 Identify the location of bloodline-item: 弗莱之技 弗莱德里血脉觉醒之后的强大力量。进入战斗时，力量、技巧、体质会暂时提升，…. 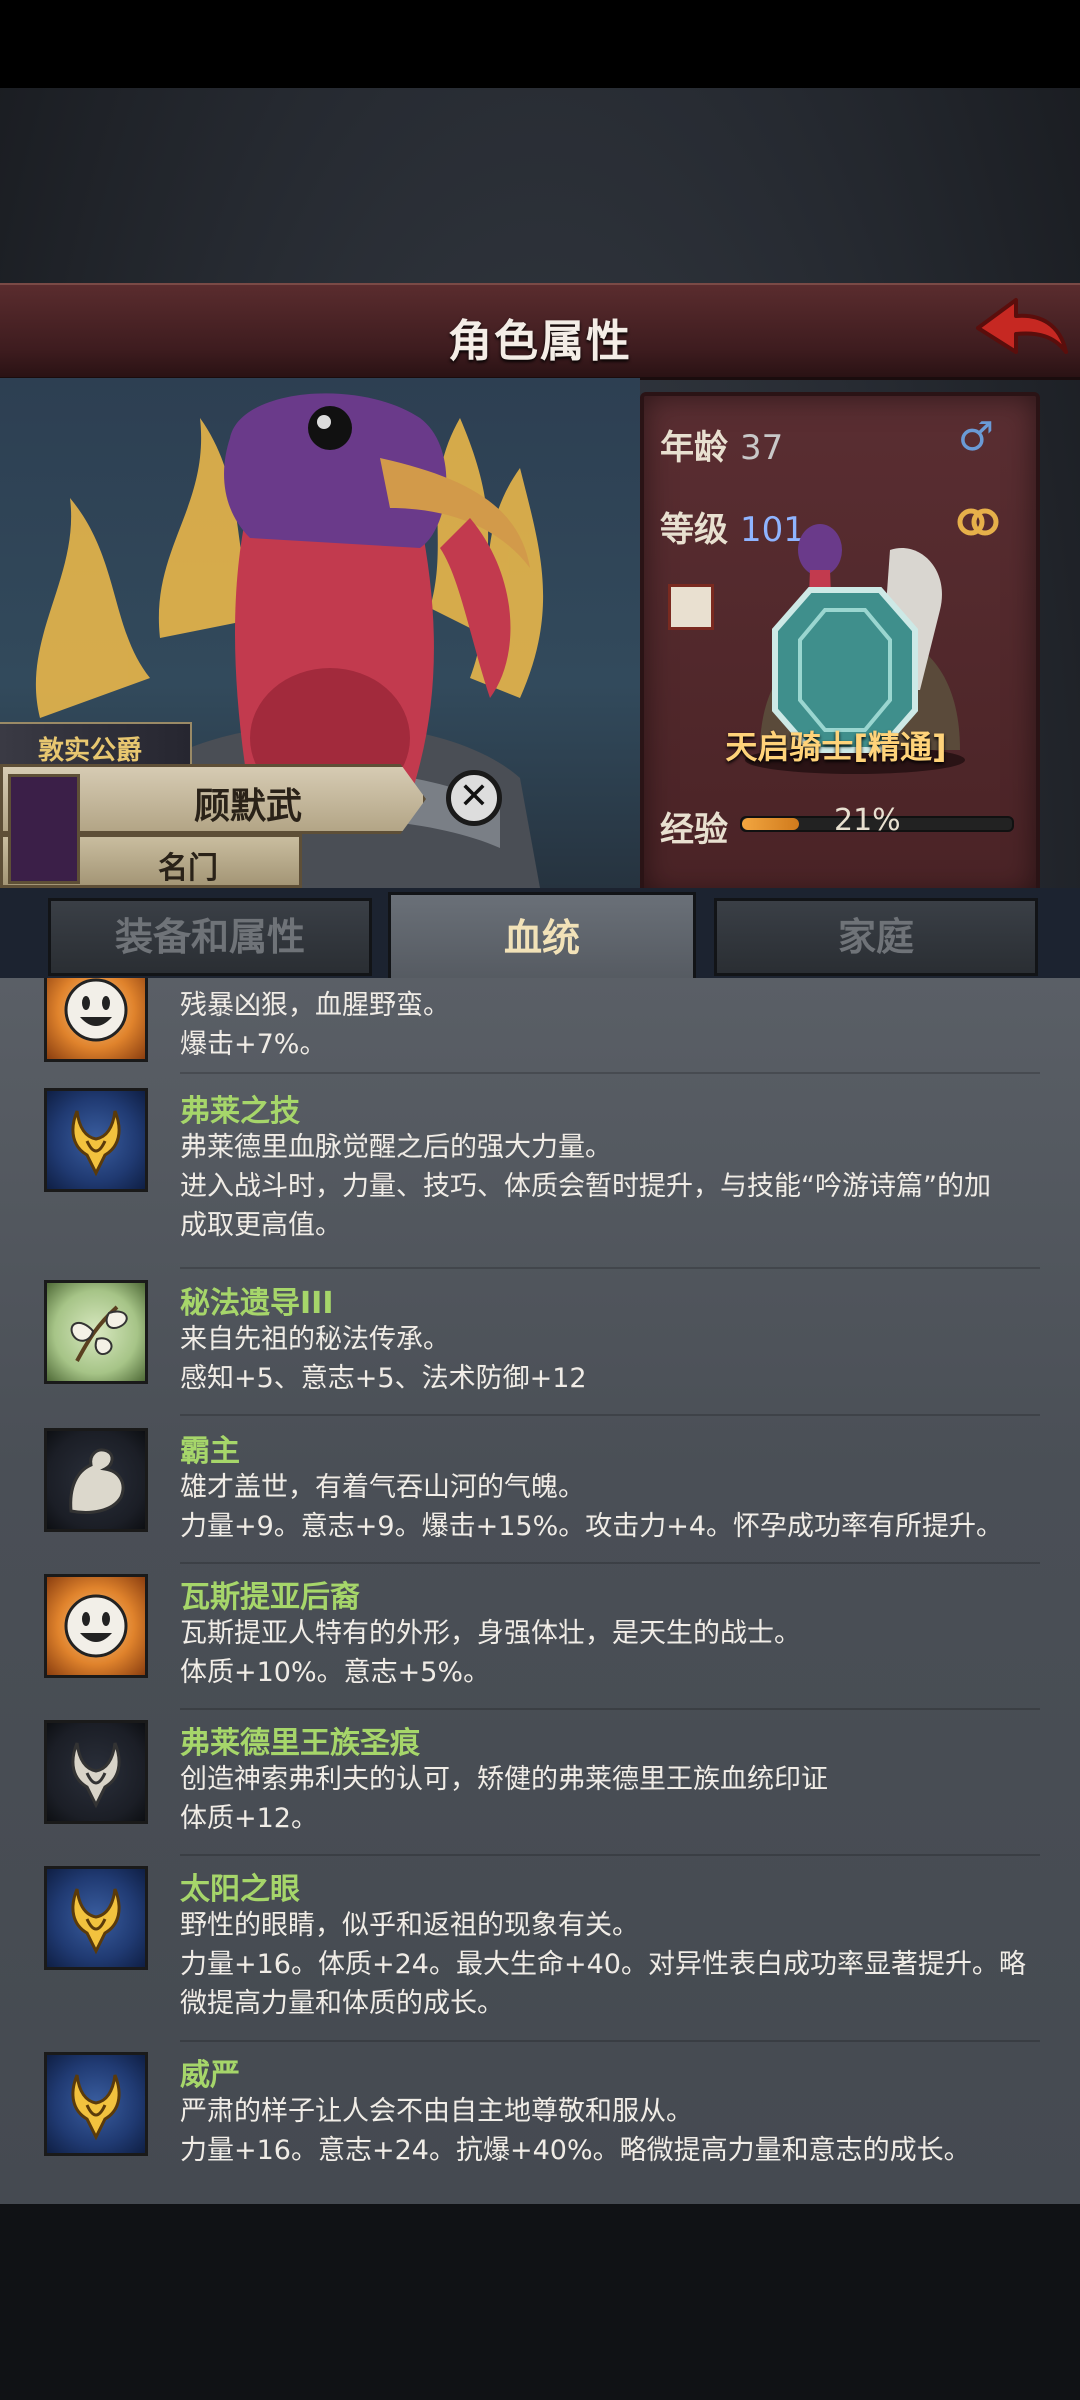
(540, 1178).